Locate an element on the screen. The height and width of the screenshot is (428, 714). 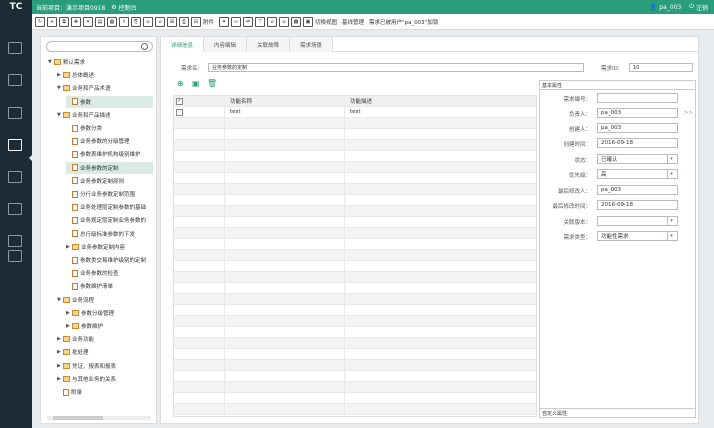
print-icon: ⎙ is located at coordinates (184, 21).